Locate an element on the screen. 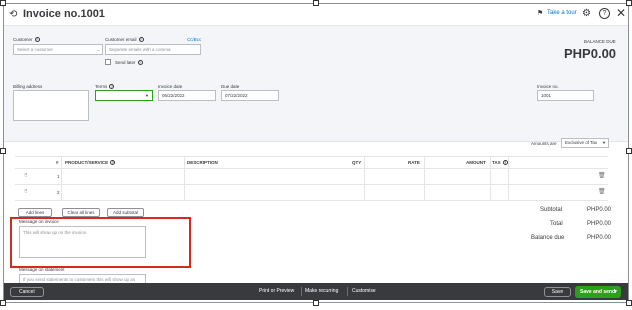  invoice-header: ⟲ Invoice no.1001 ⚑ Take a tour ⚙ ? ✕ is located at coordinates (316, 15).